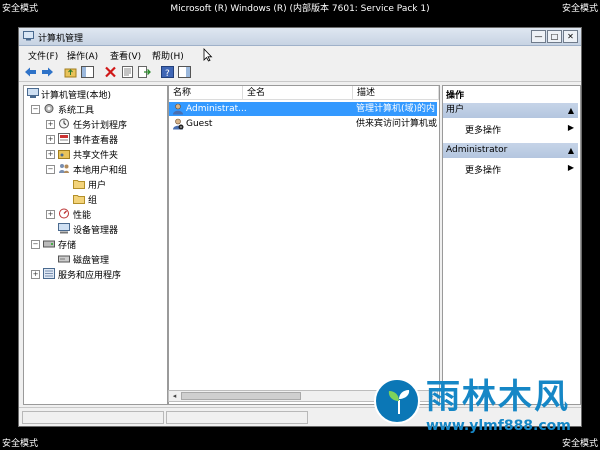 Image resolution: width=600 pixels, height=450 pixels. Describe the element at coordinates (184, 72) in the screenshot. I see `show-hide-action-pane-icon` at that location.